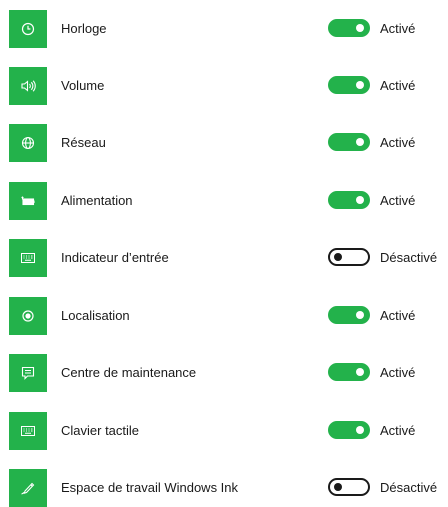  I want to click on setting-label: Centre de maintenance, so click(129, 372).